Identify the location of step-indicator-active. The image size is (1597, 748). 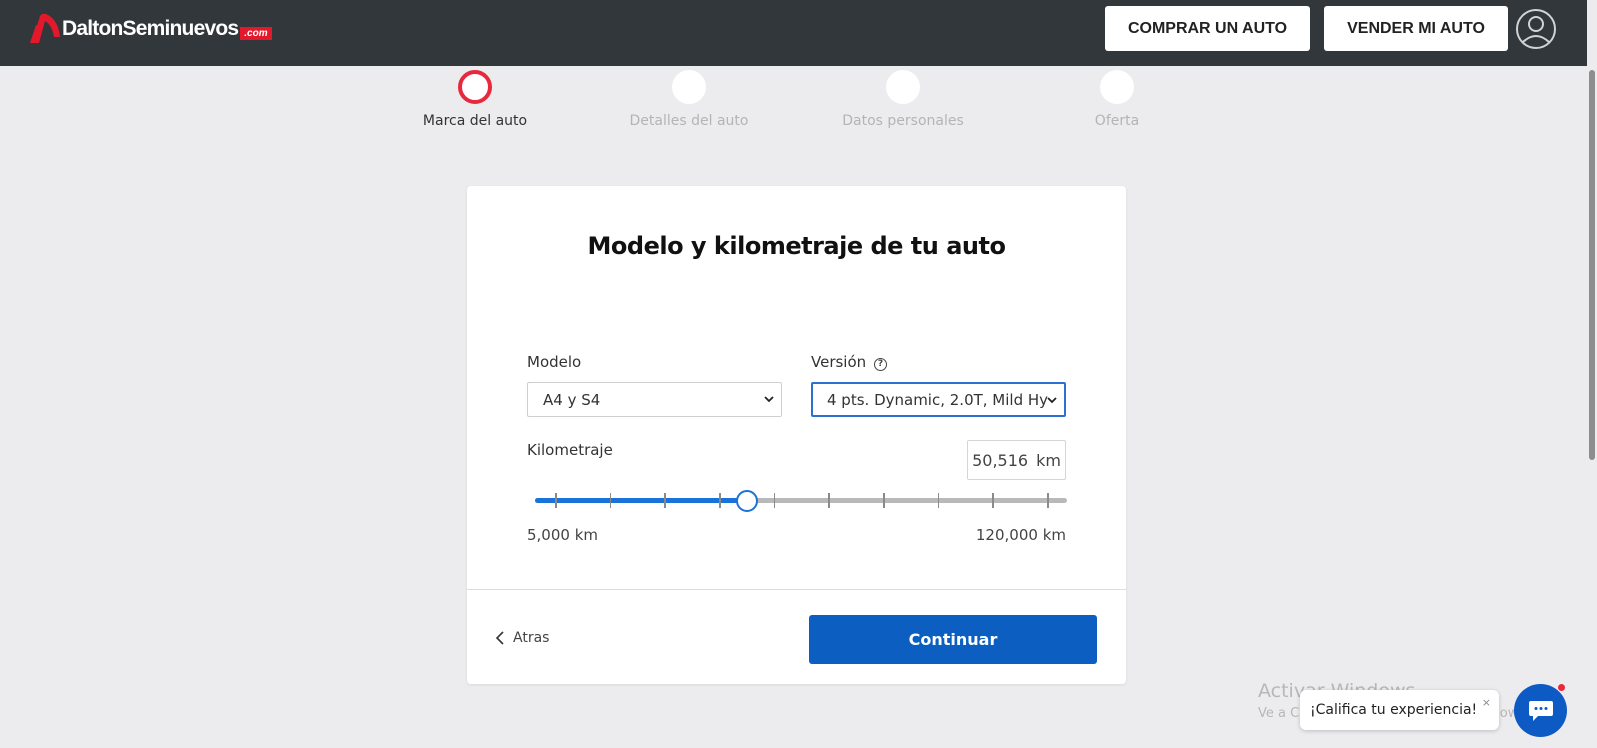
(475, 87).